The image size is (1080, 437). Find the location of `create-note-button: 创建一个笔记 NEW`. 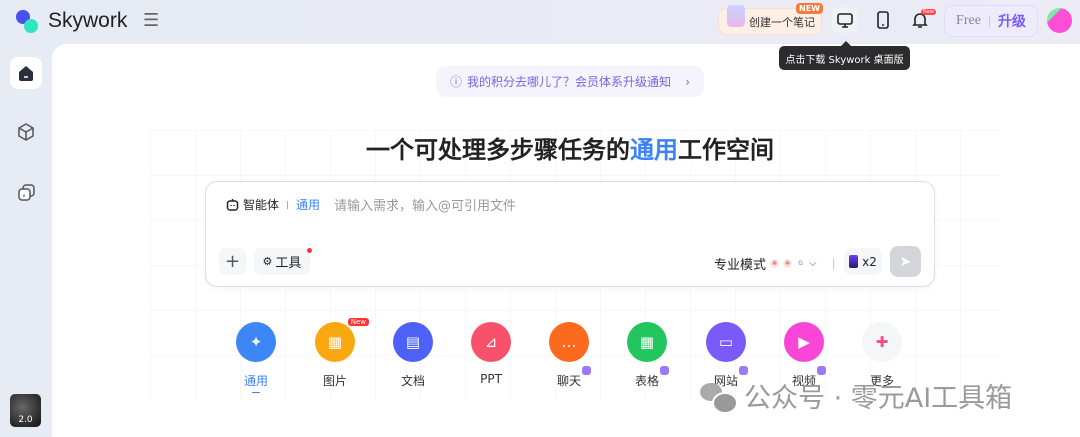

create-note-button: 创建一个笔记 NEW is located at coordinates (770, 19).